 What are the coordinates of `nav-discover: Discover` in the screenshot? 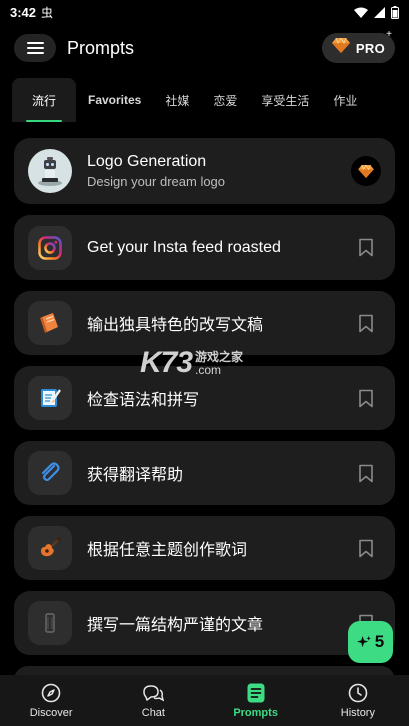 It's located at (51, 700).